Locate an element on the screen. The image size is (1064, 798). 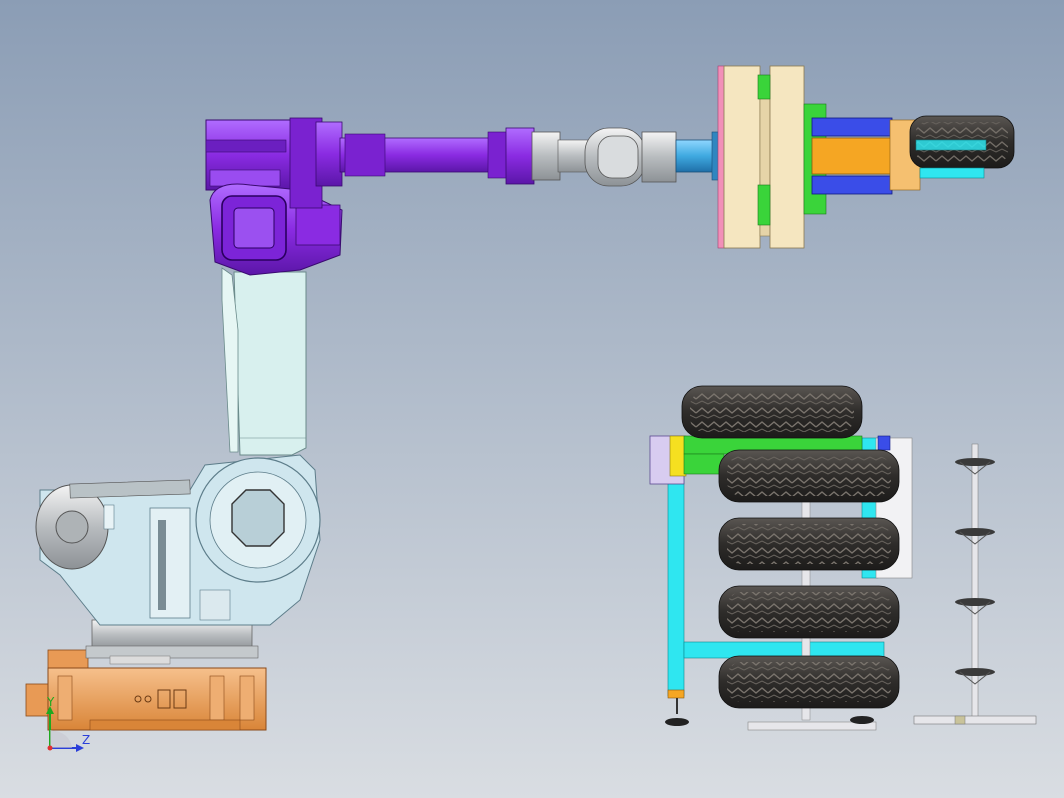
origin-marker is located at coordinates (50, 748).